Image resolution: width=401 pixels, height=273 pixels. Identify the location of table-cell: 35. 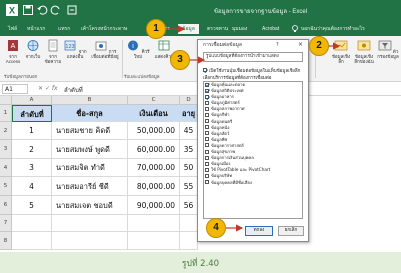
(189, 149).